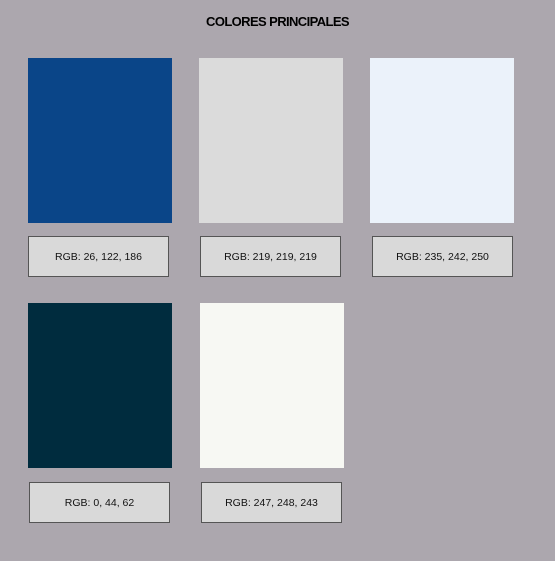  I want to click on rgb-label: RGB: 219, 219, 219, so click(270, 256).